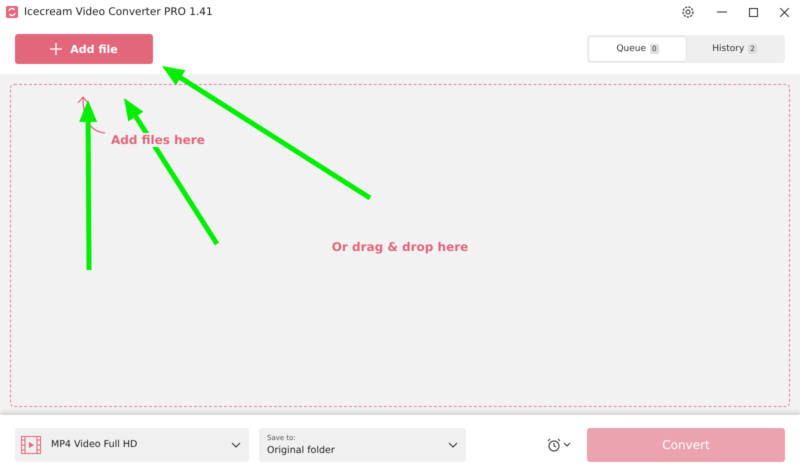  What do you see at coordinates (12, 12) in the screenshot?
I see `app-logo-icon` at bounding box center [12, 12].